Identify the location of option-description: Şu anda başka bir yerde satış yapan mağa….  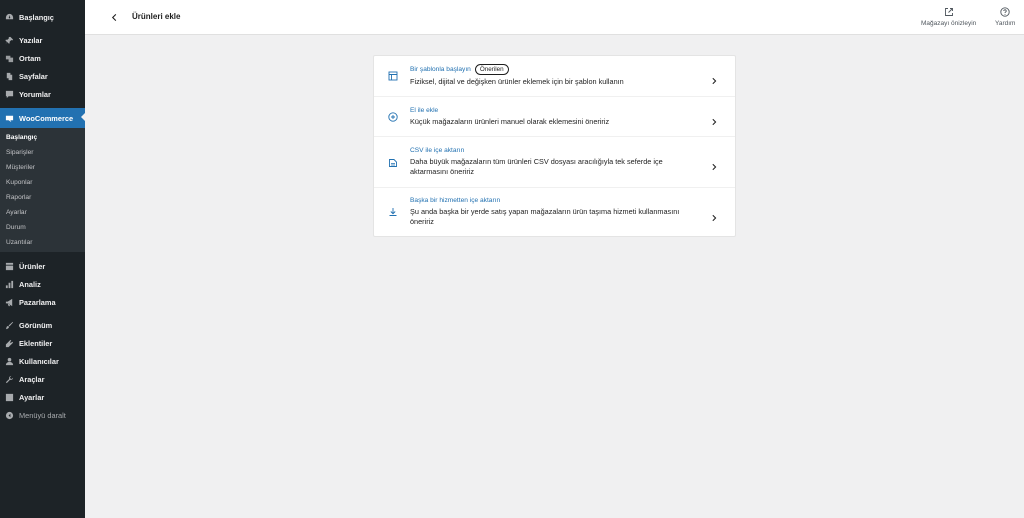
(545, 216).